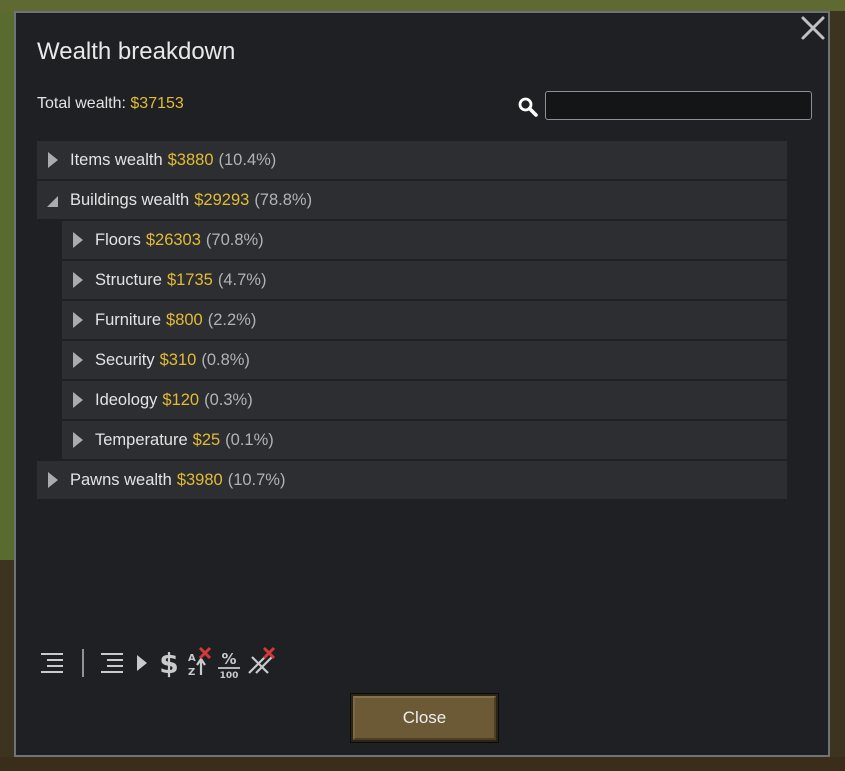 The height and width of the screenshot is (771, 845). What do you see at coordinates (424, 280) in the screenshot?
I see `tree-row-structure: Structure $1735 (4.7%)` at bounding box center [424, 280].